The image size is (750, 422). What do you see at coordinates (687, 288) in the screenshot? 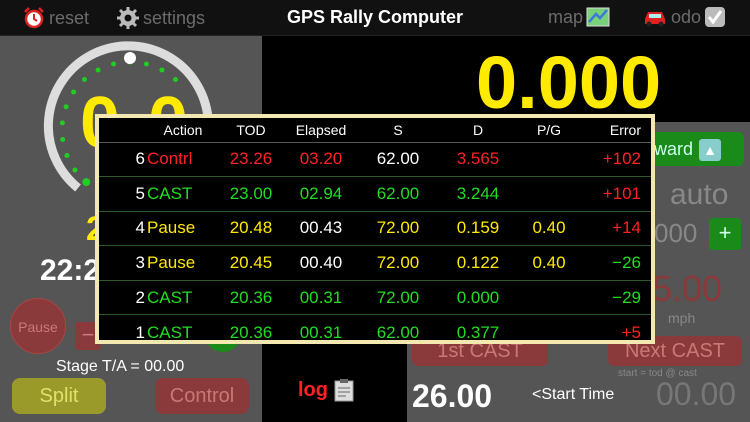
I see `speed-value: 5.00` at bounding box center [687, 288].